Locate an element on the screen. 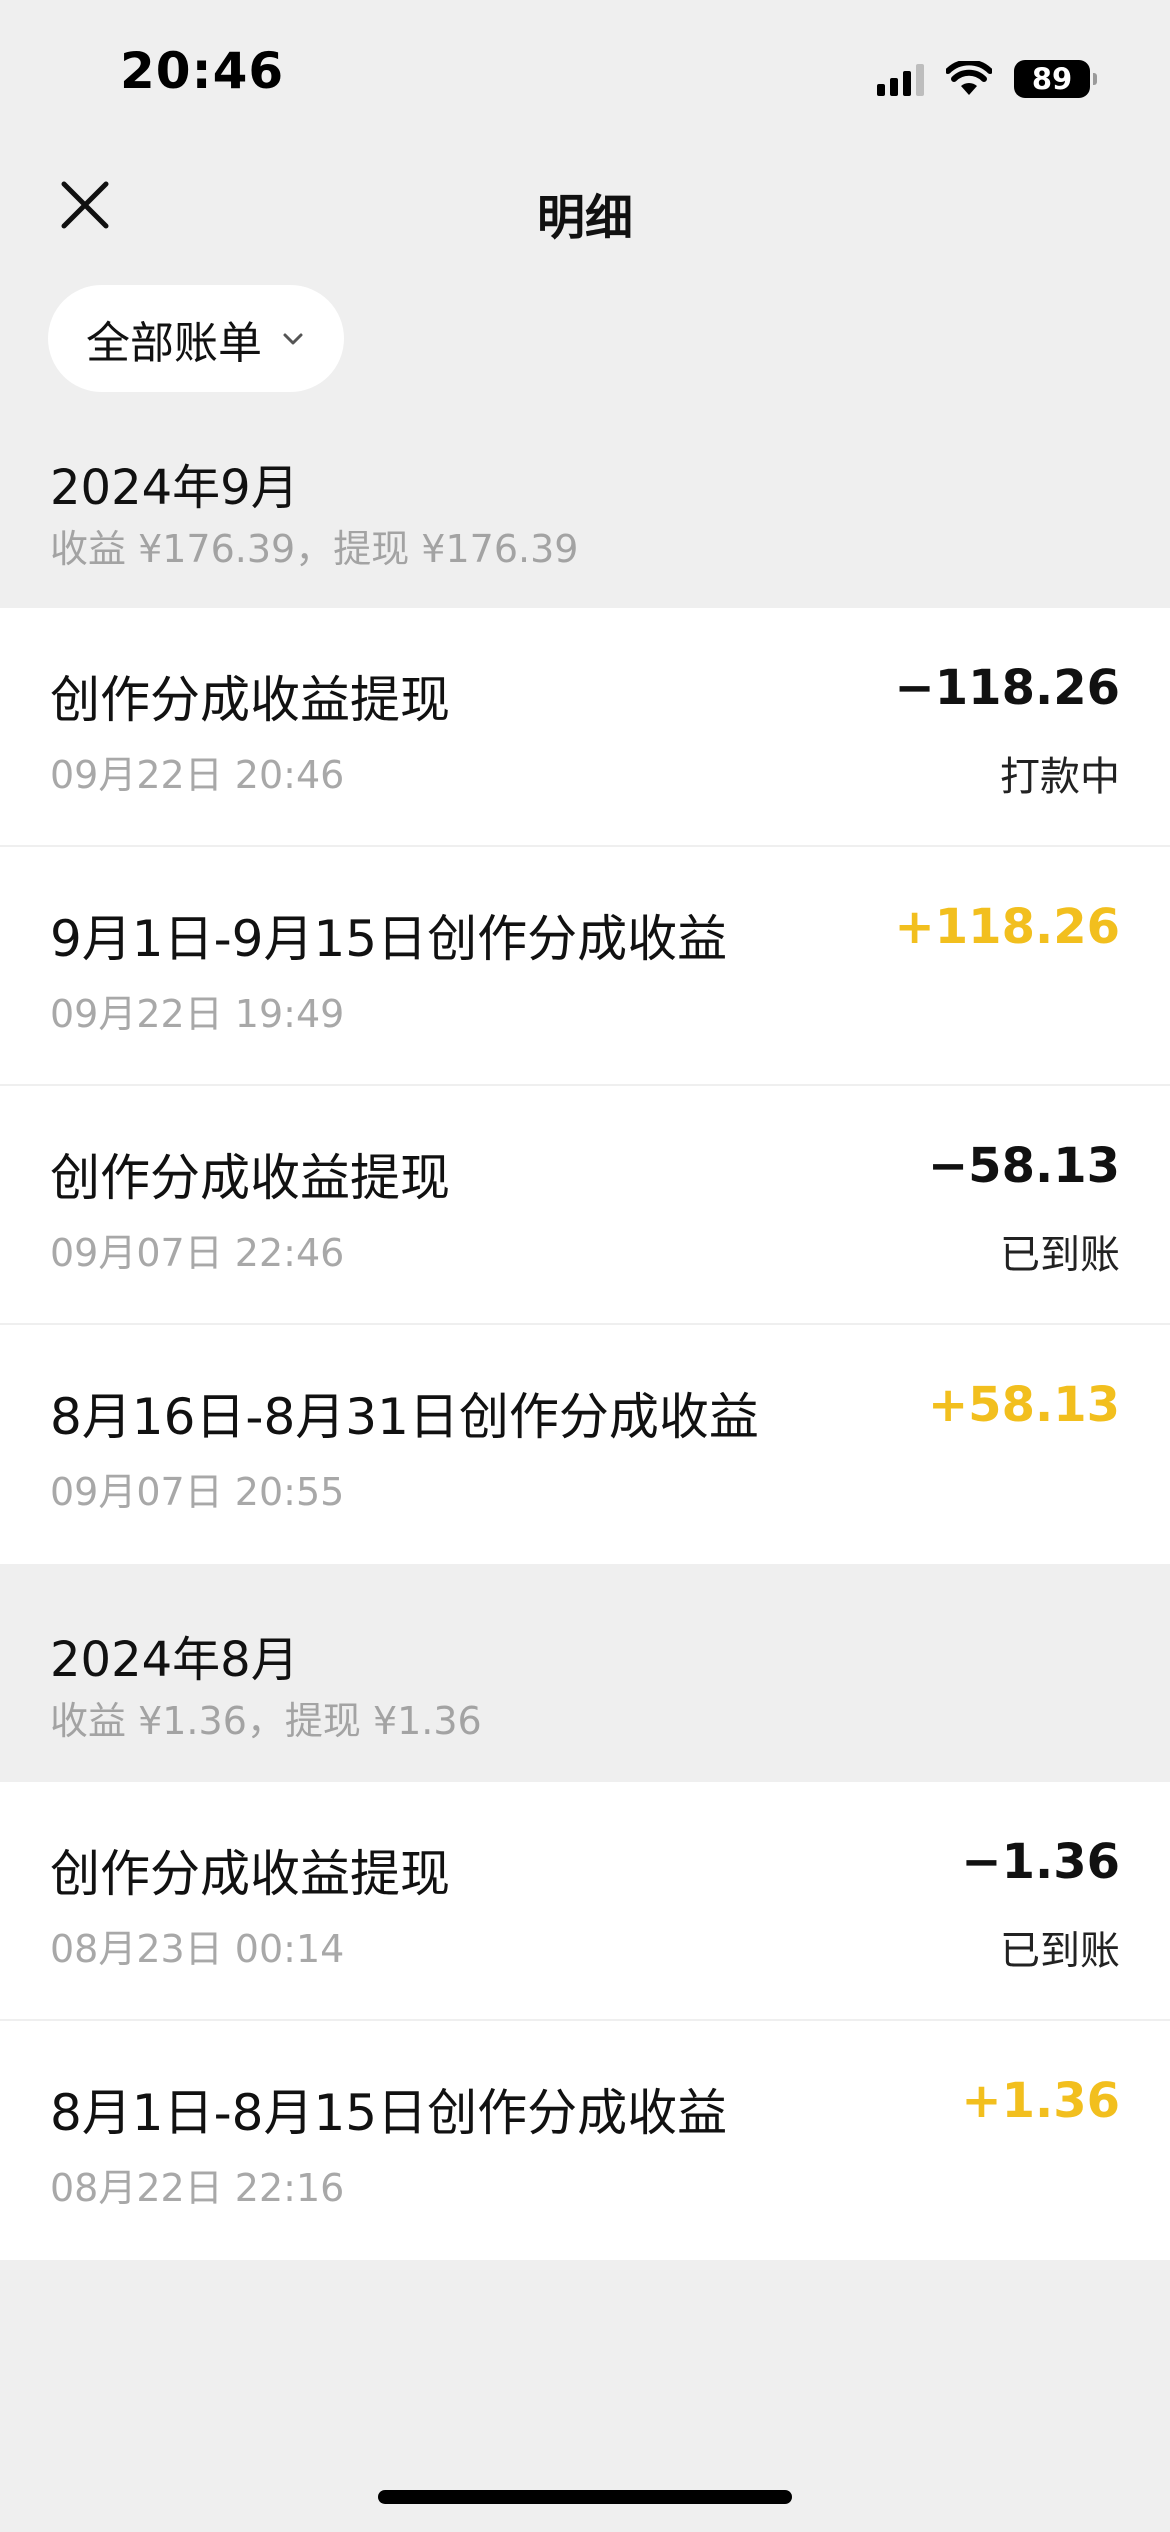 The height and width of the screenshot is (2532, 1170). transaction-row: 创作分成收益提现 09月07日 22:46 −58.13 已到账 is located at coordinates (585, 1205).